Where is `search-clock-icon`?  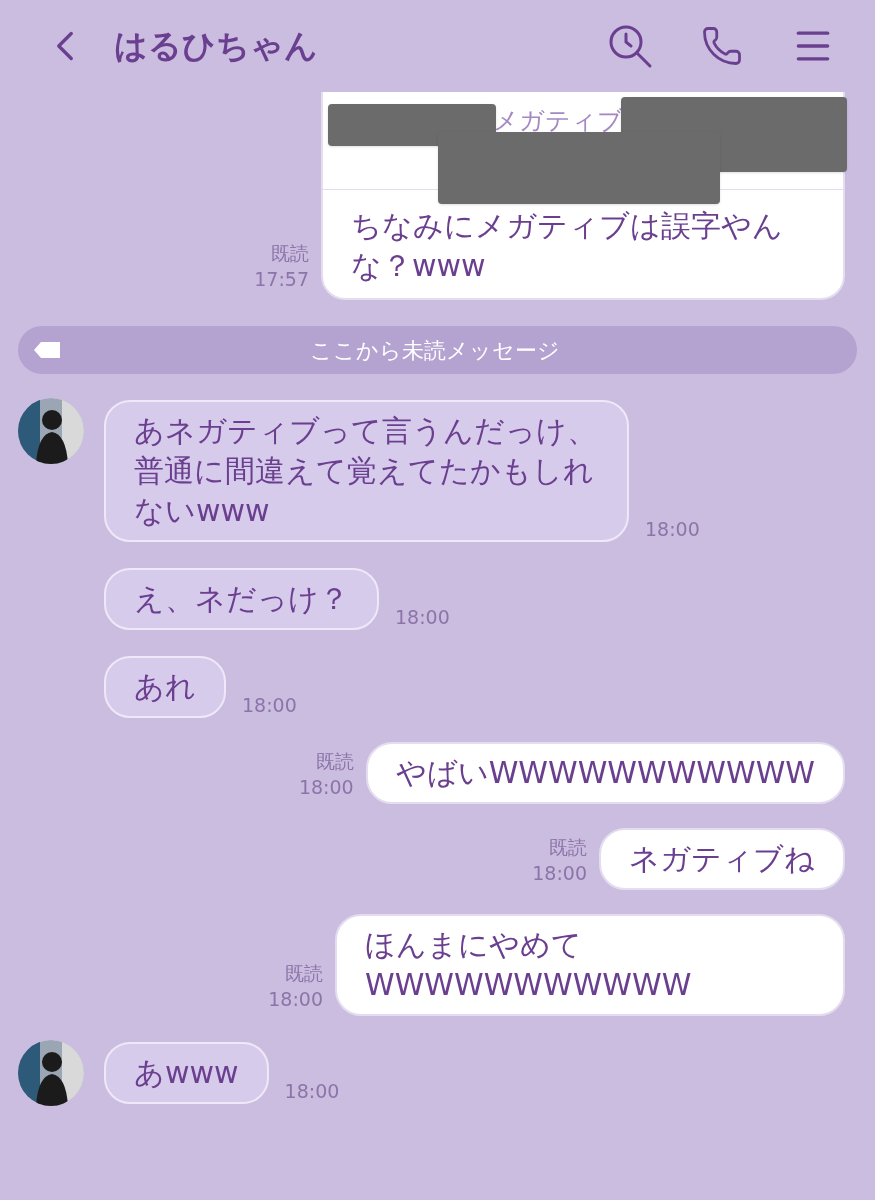 search-clock-icon is located at coordinates (630, 46).